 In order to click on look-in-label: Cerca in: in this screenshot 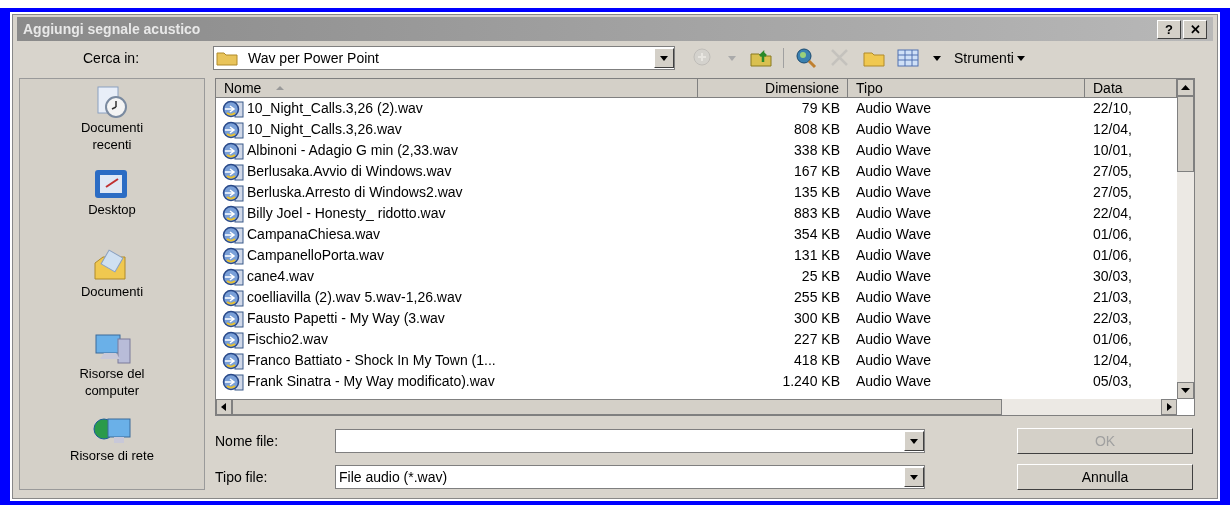, I will do `click(111, 58)`.